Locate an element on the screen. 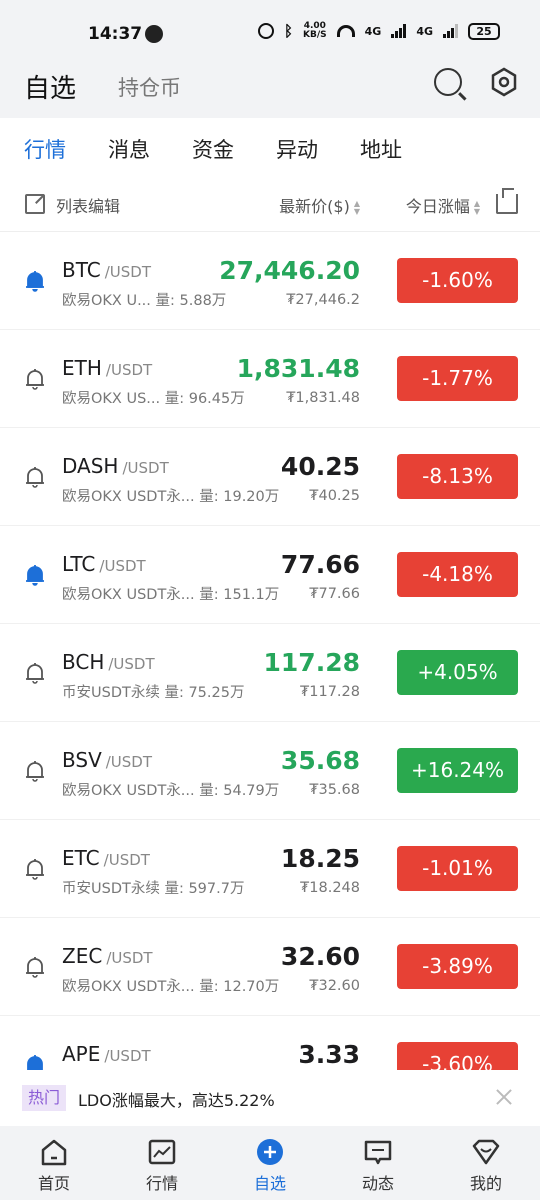 This screenshot has height=1200, width=540. tab-market: 行情 is located at coordinates (45, 149).